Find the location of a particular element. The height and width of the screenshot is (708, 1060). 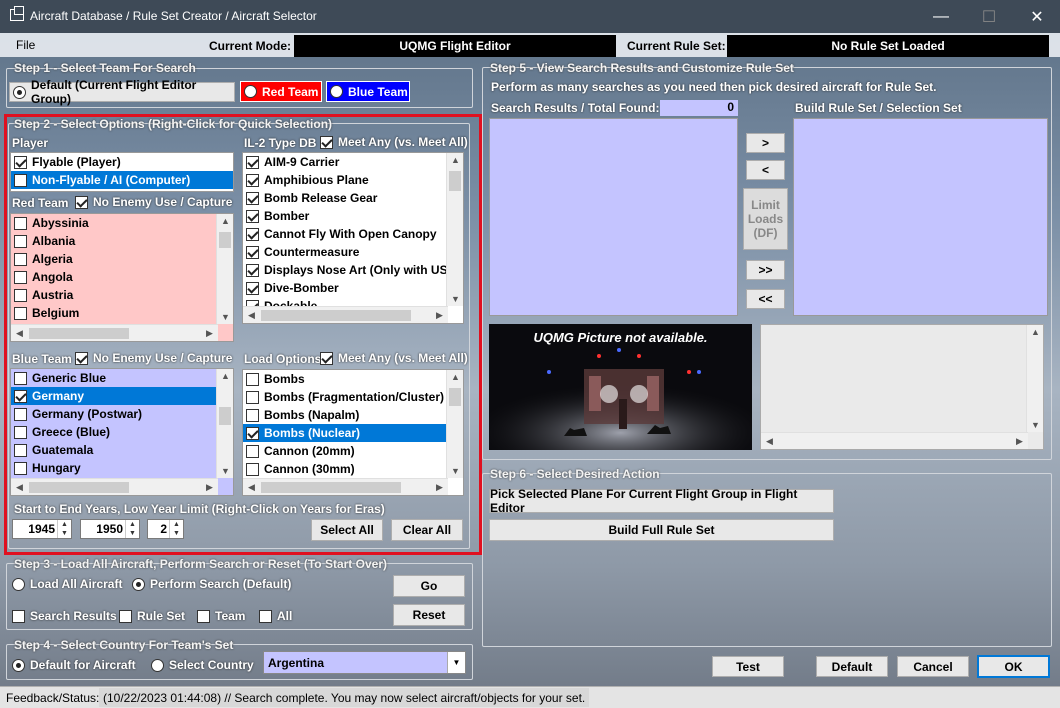

limit-loads-button: Limit Loads (DF) is located at coordinates (765, 219).